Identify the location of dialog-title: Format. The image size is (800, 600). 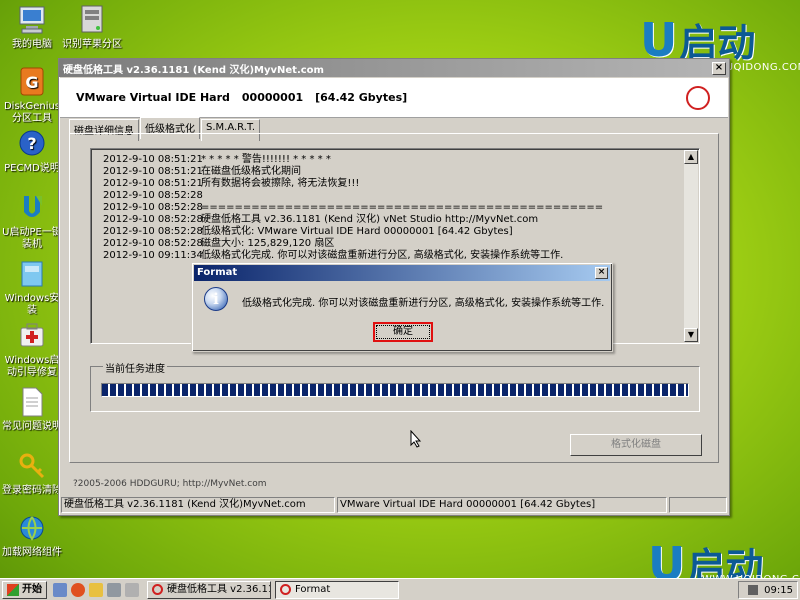
(217, 272).